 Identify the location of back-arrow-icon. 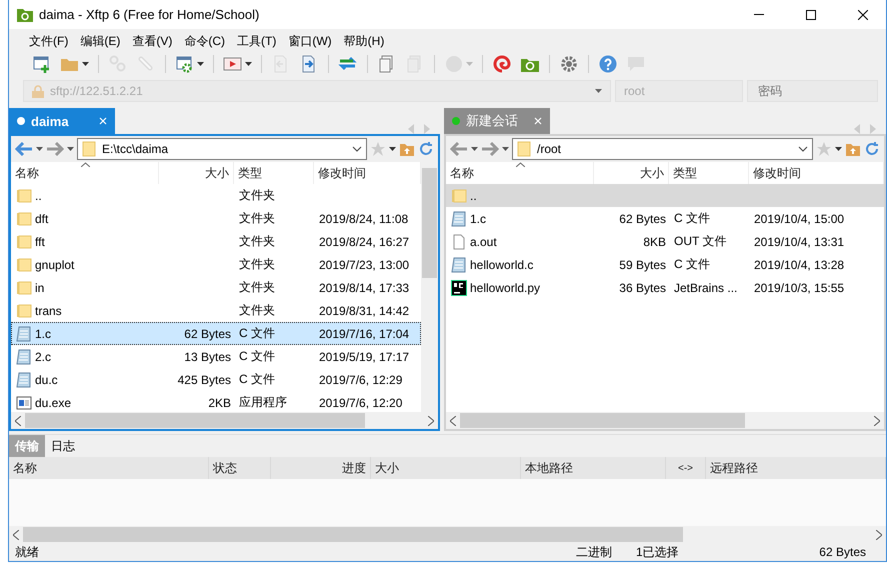
(24, 149).